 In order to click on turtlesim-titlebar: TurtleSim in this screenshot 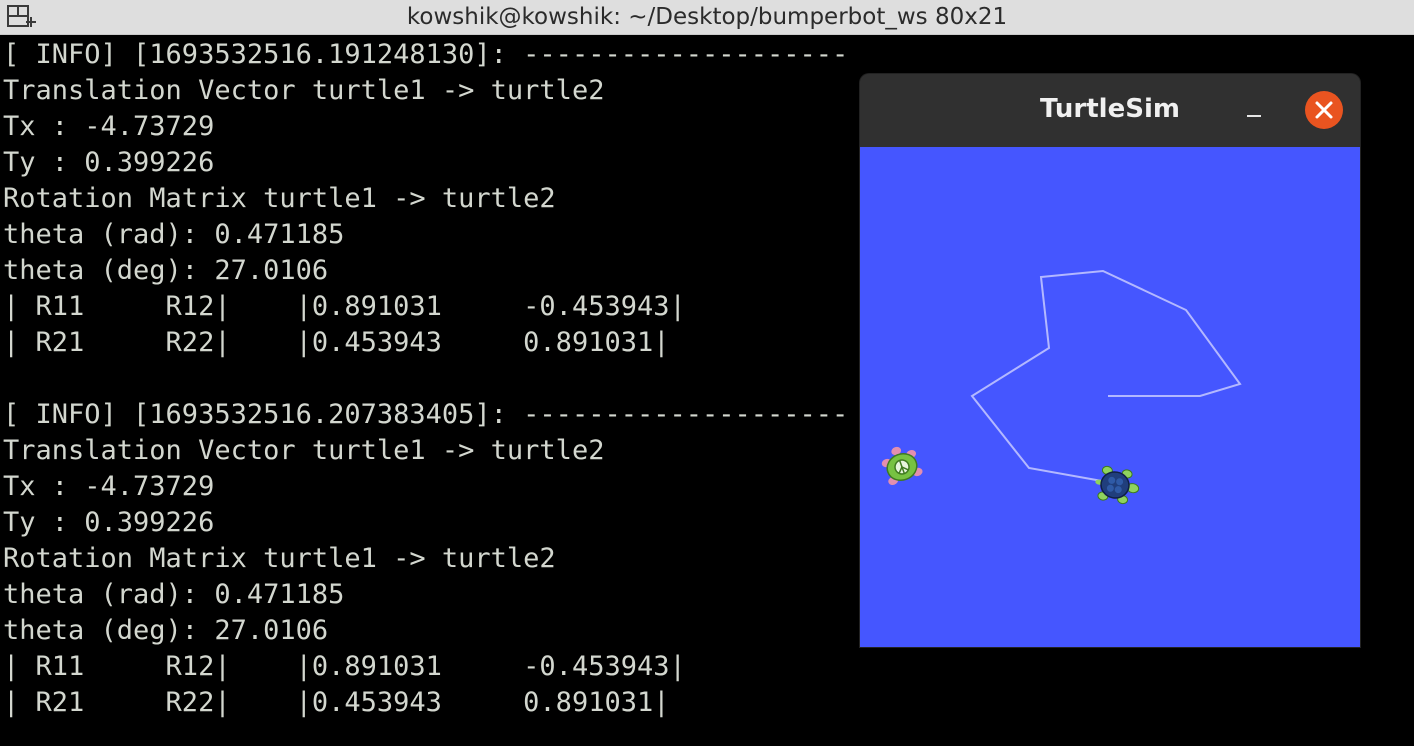, I will do `click(1110, 110)`.